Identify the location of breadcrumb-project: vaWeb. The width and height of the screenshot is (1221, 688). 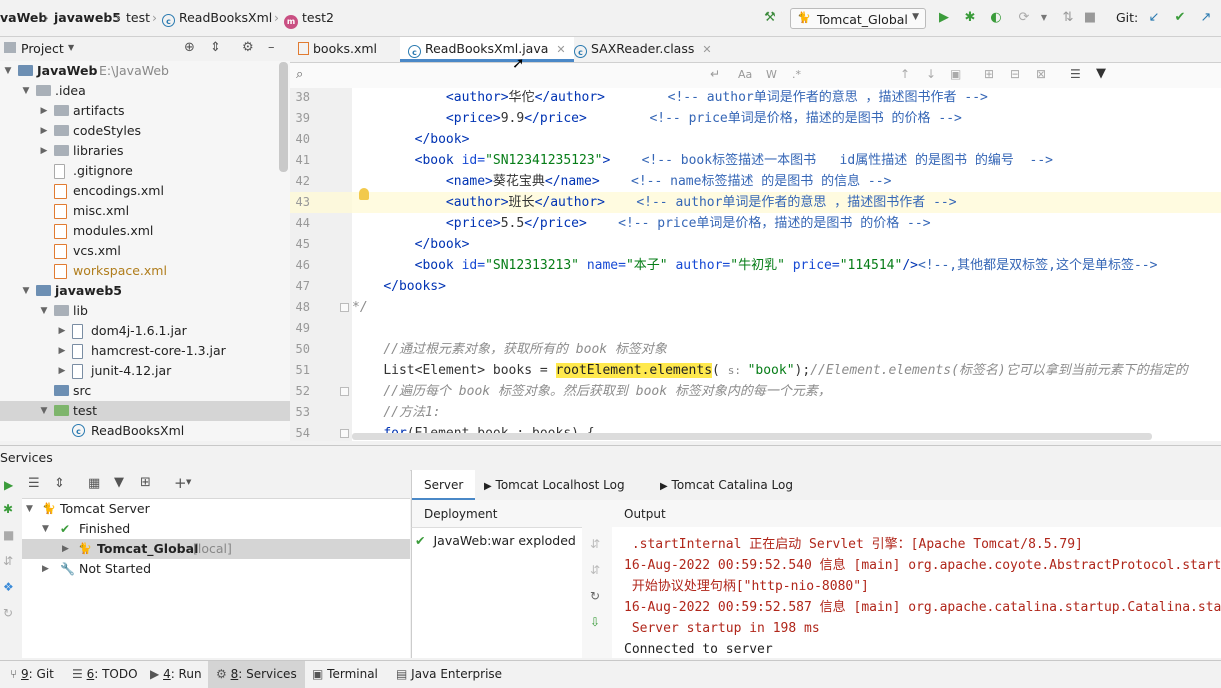
(23, 17).